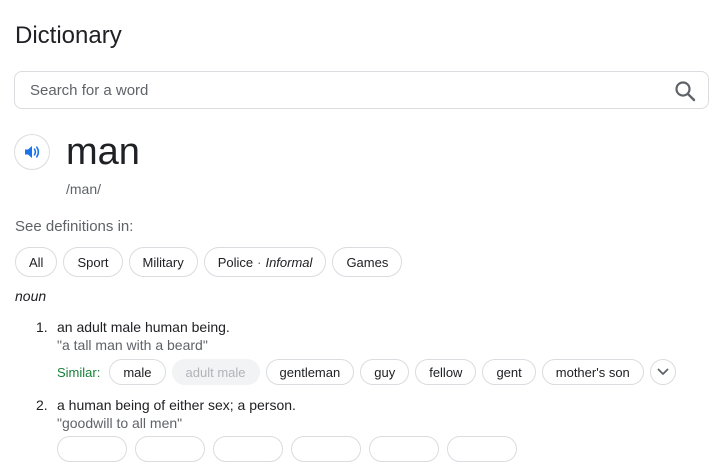 This screenshot has height=462, width=720. I want to click on sense-definition: an adult male human being., so click(143, 327).